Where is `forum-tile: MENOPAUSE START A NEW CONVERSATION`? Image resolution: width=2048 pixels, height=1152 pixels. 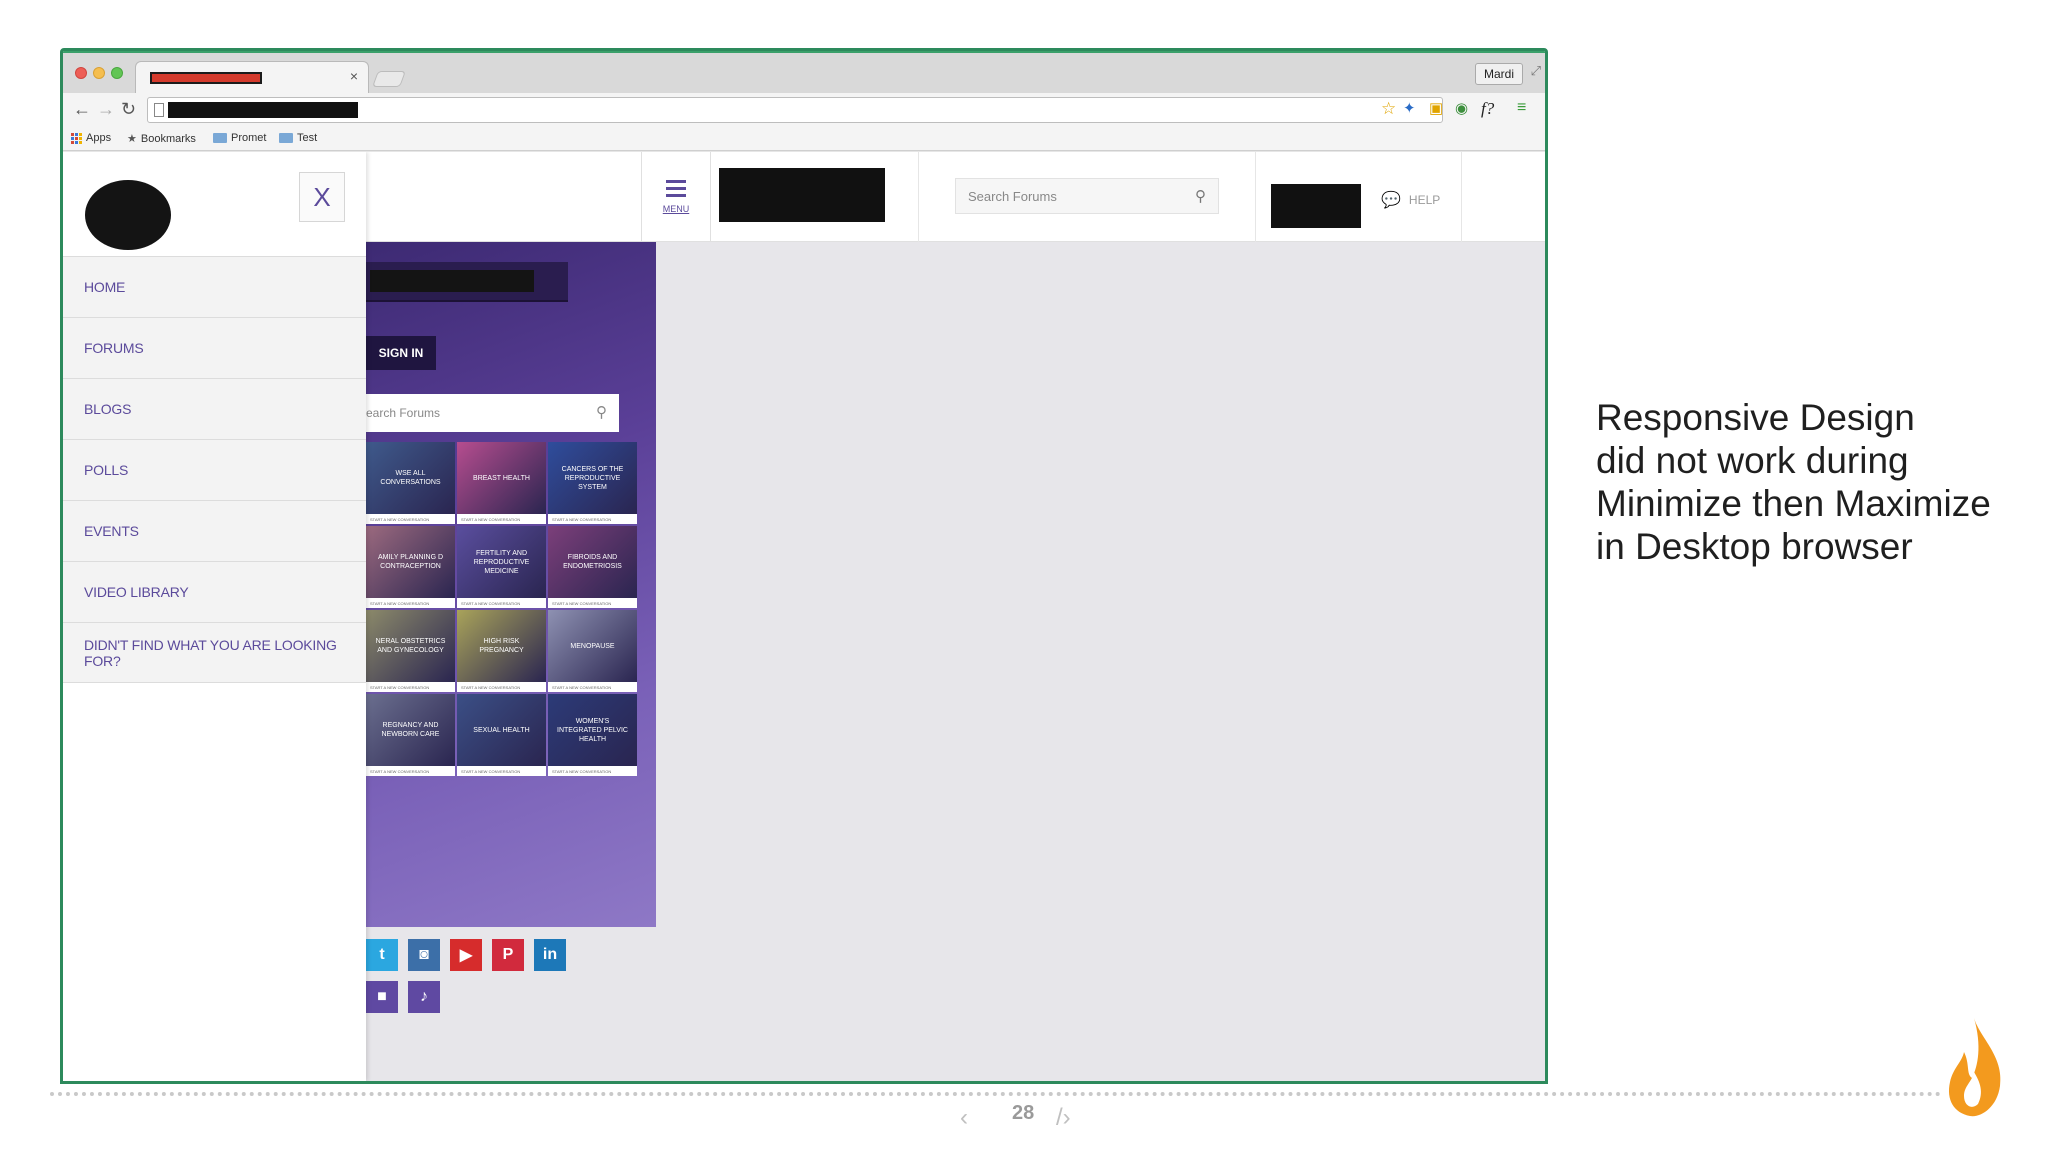
forum-tile: MENOPAUSE START A NEW CONVERSATION is located at coordinates (592, 651).